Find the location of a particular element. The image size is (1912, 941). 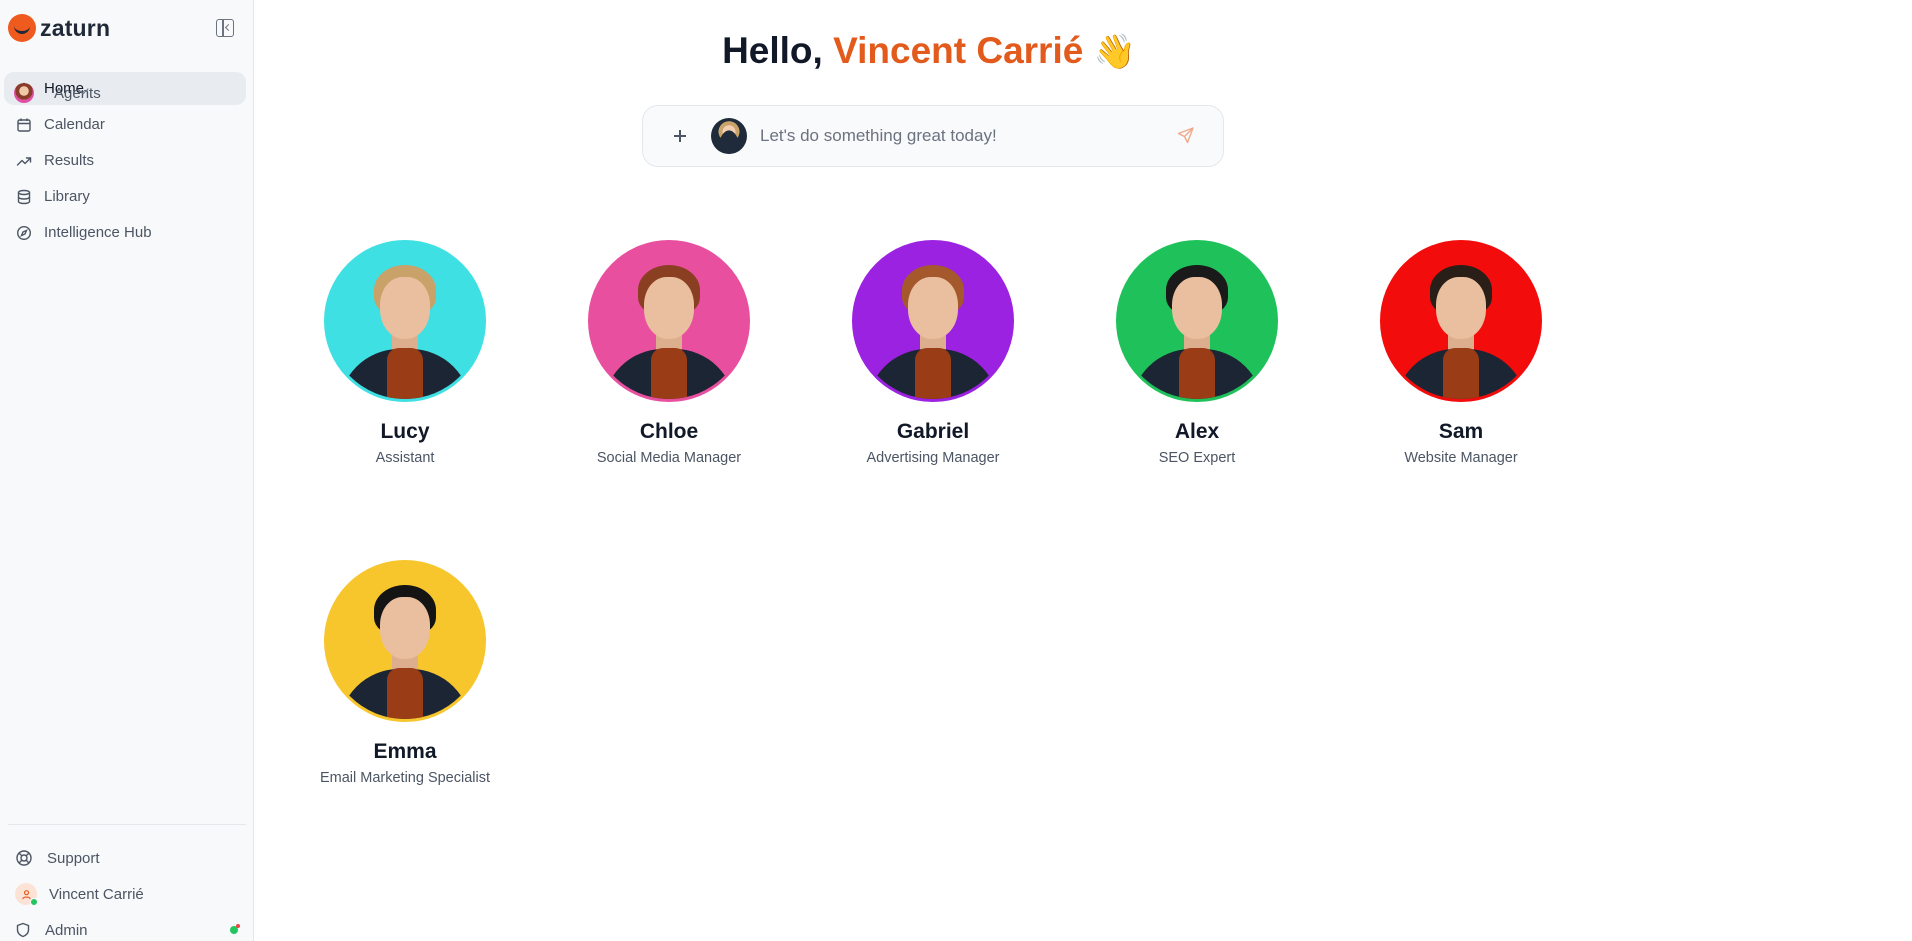

agent-name: Alex is located at coordinates (1197, 431).